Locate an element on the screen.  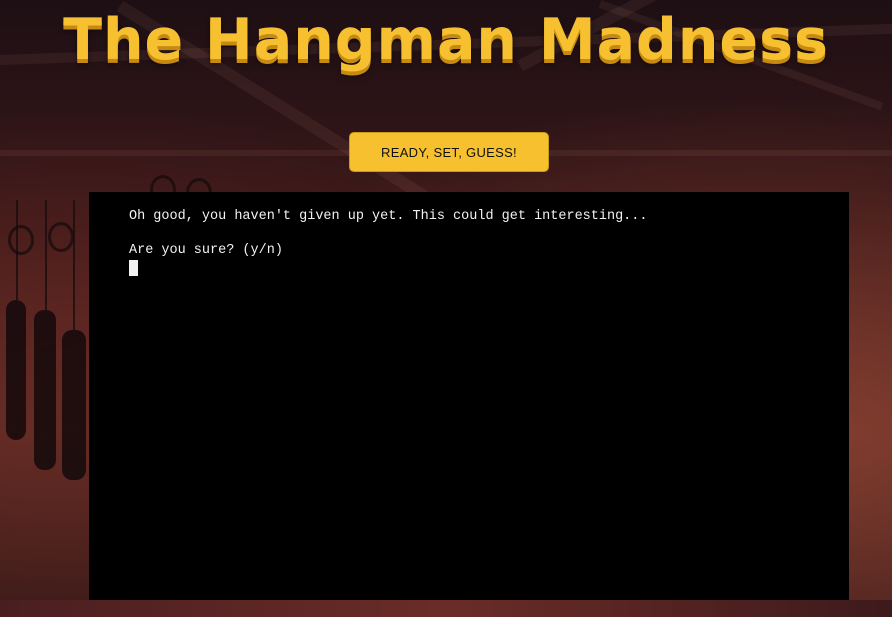
page-title: The Hangman Madness is located at coordinates (446, 40).